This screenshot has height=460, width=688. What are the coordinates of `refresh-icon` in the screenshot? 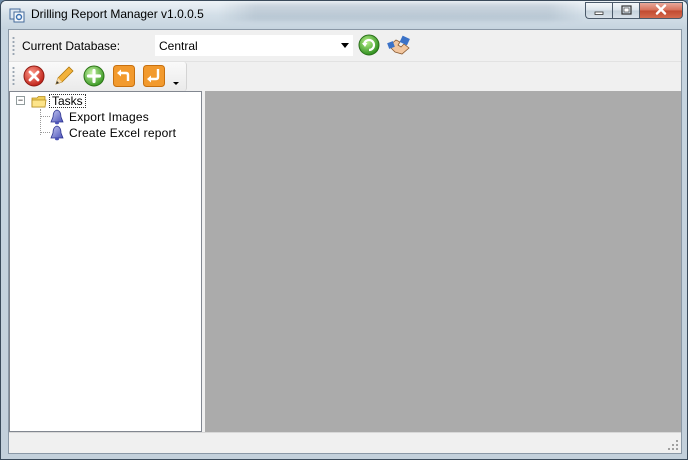 It's located at (369, 46).